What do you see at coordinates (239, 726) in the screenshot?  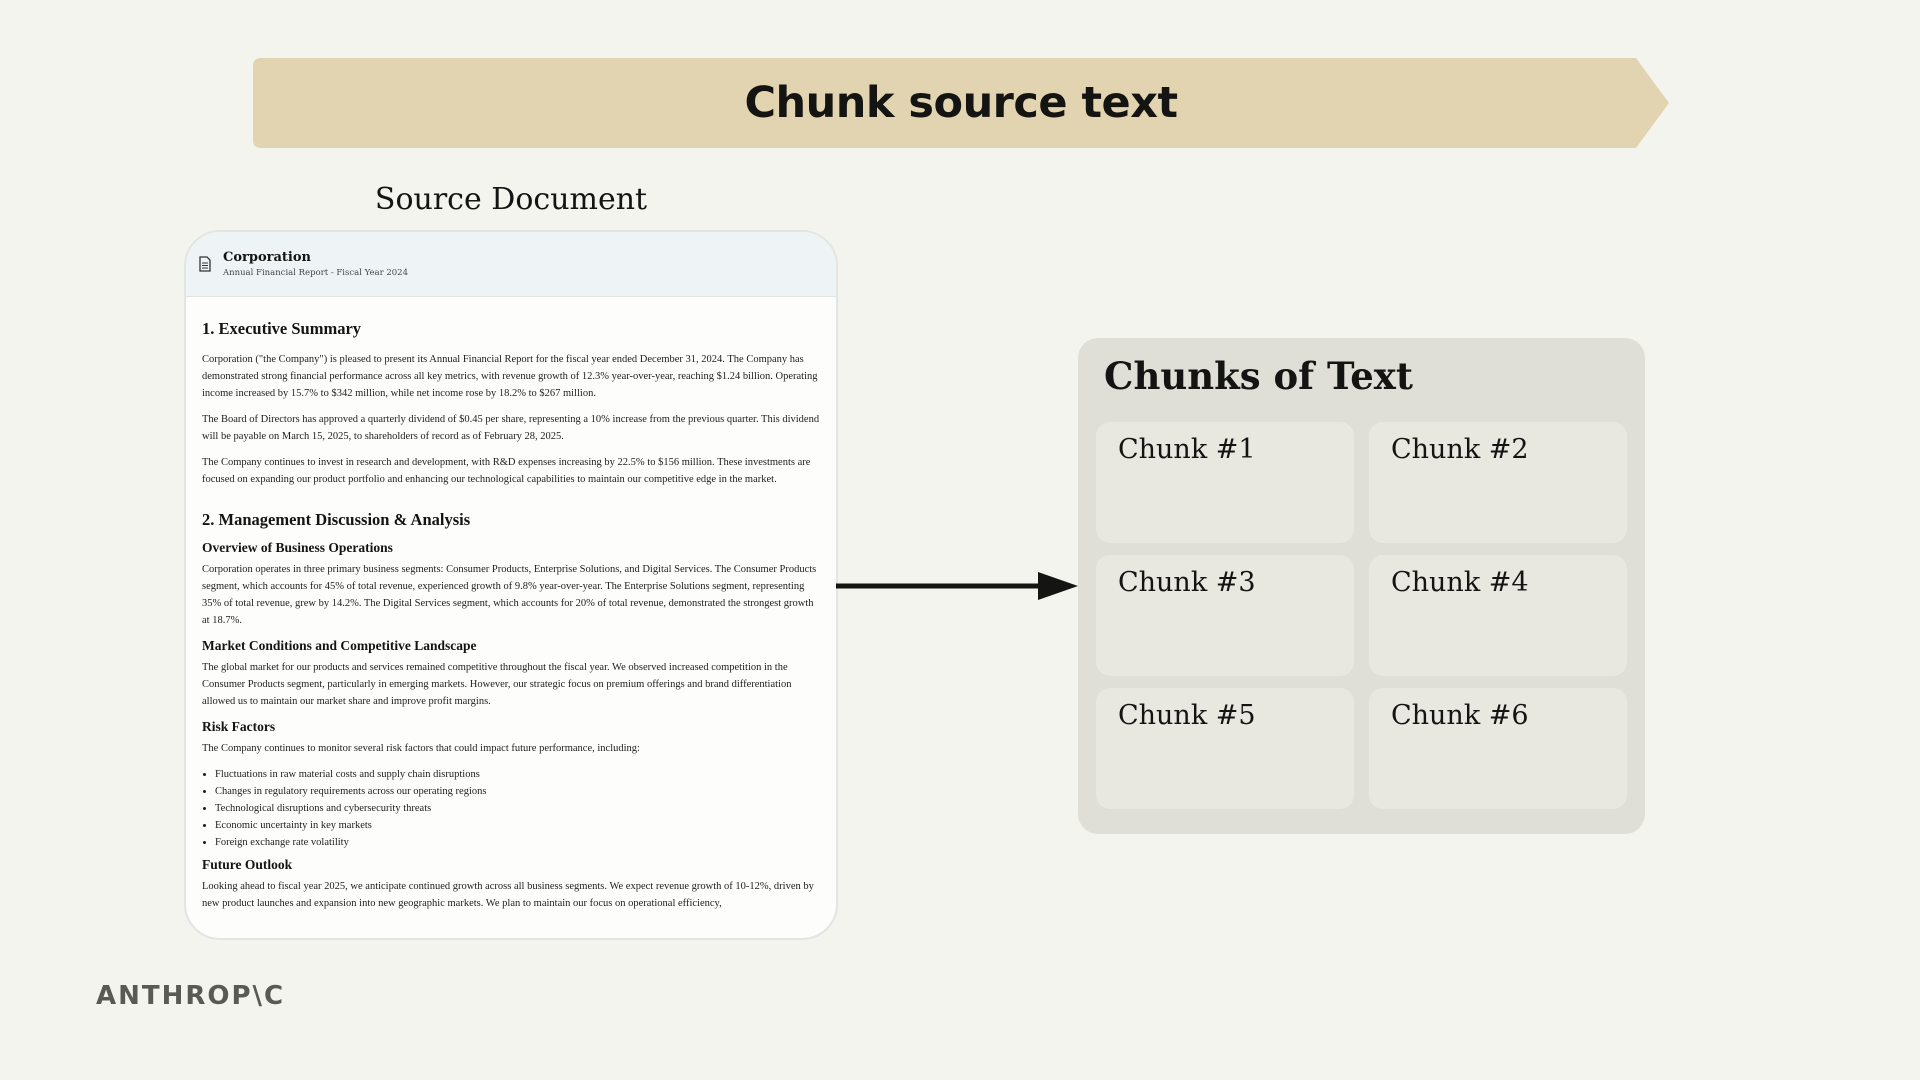 I see `subsection-heading: Risk Factors` at bounding box center [239, 726].